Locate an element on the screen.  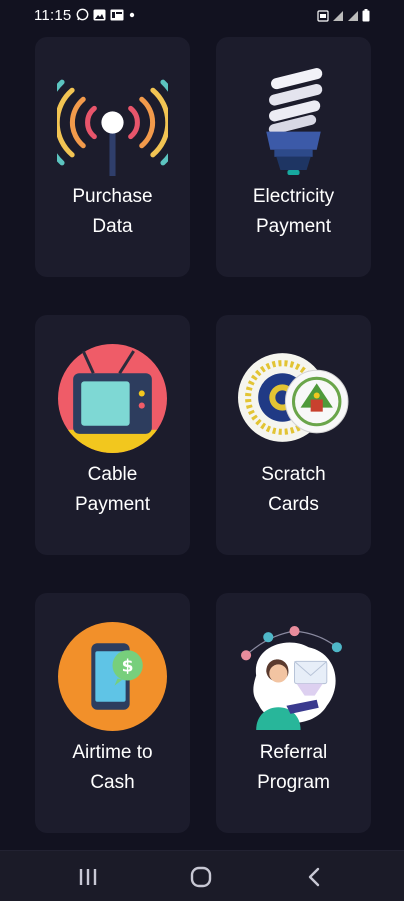
antenna-signal-icon is located at coordinates (112, 127).